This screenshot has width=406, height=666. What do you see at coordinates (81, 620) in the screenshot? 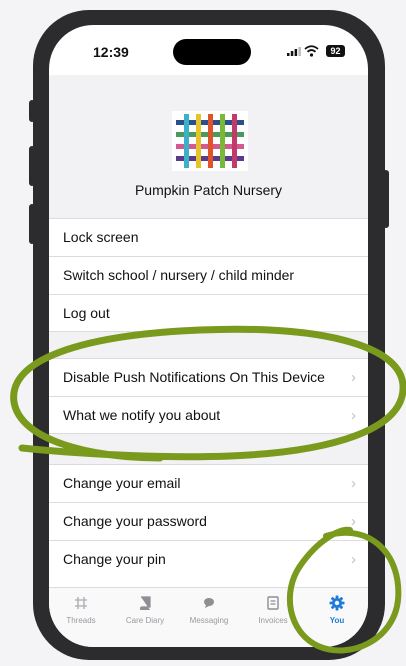
I see `tab-label: Threads` at bounding box center [81, 620].